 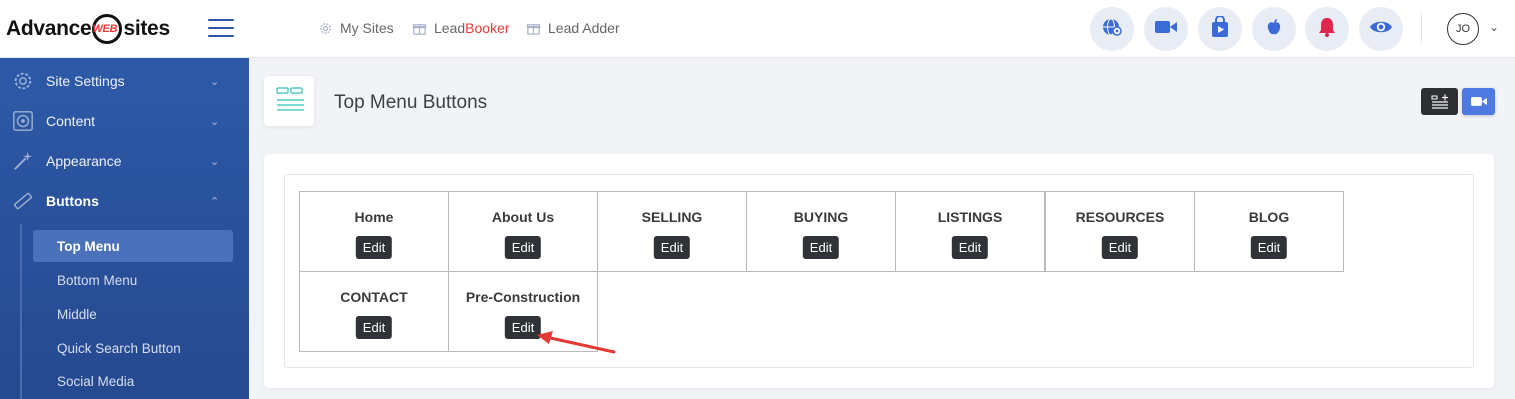 What do you see at coordinates (21, 311) in the screenshot?
I see `submenu-line` at bounding box center [21, 311].